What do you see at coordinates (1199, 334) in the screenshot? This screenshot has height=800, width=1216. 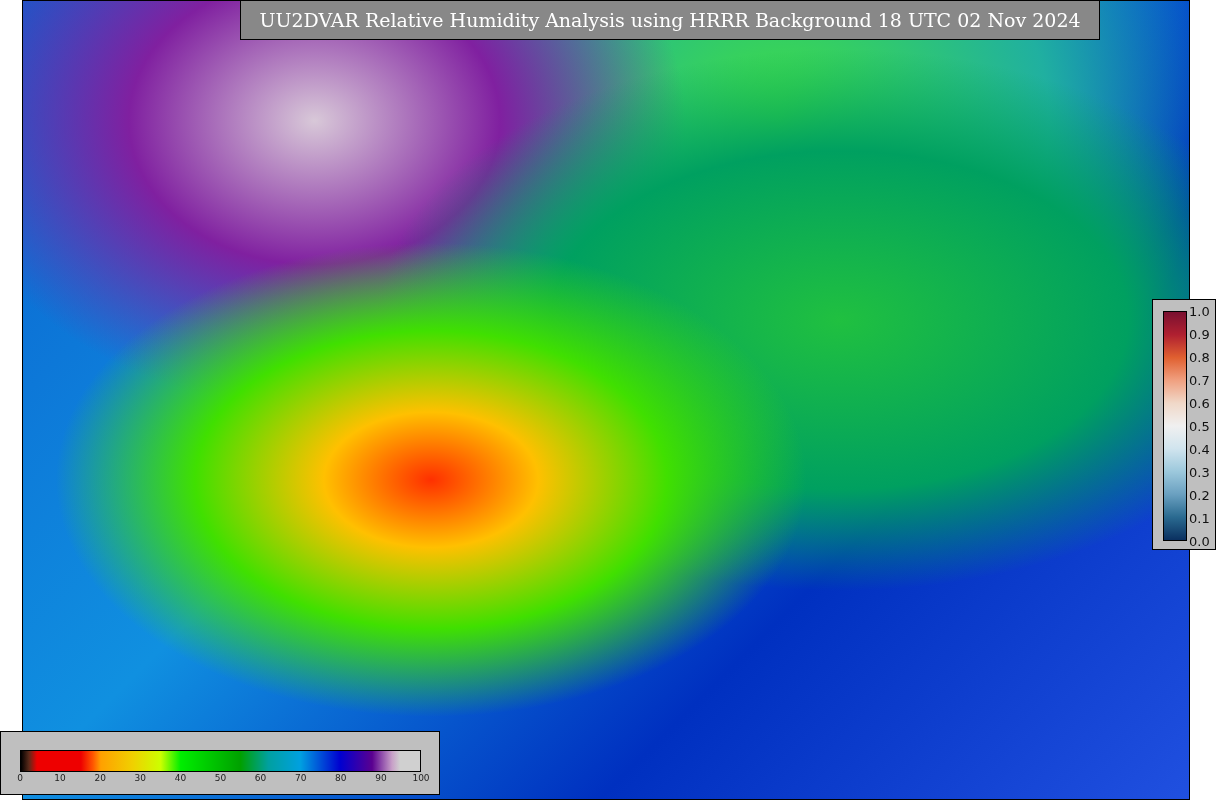 I see `colorbar-tick-label: 0.9` at bounding box center [1199, 334].